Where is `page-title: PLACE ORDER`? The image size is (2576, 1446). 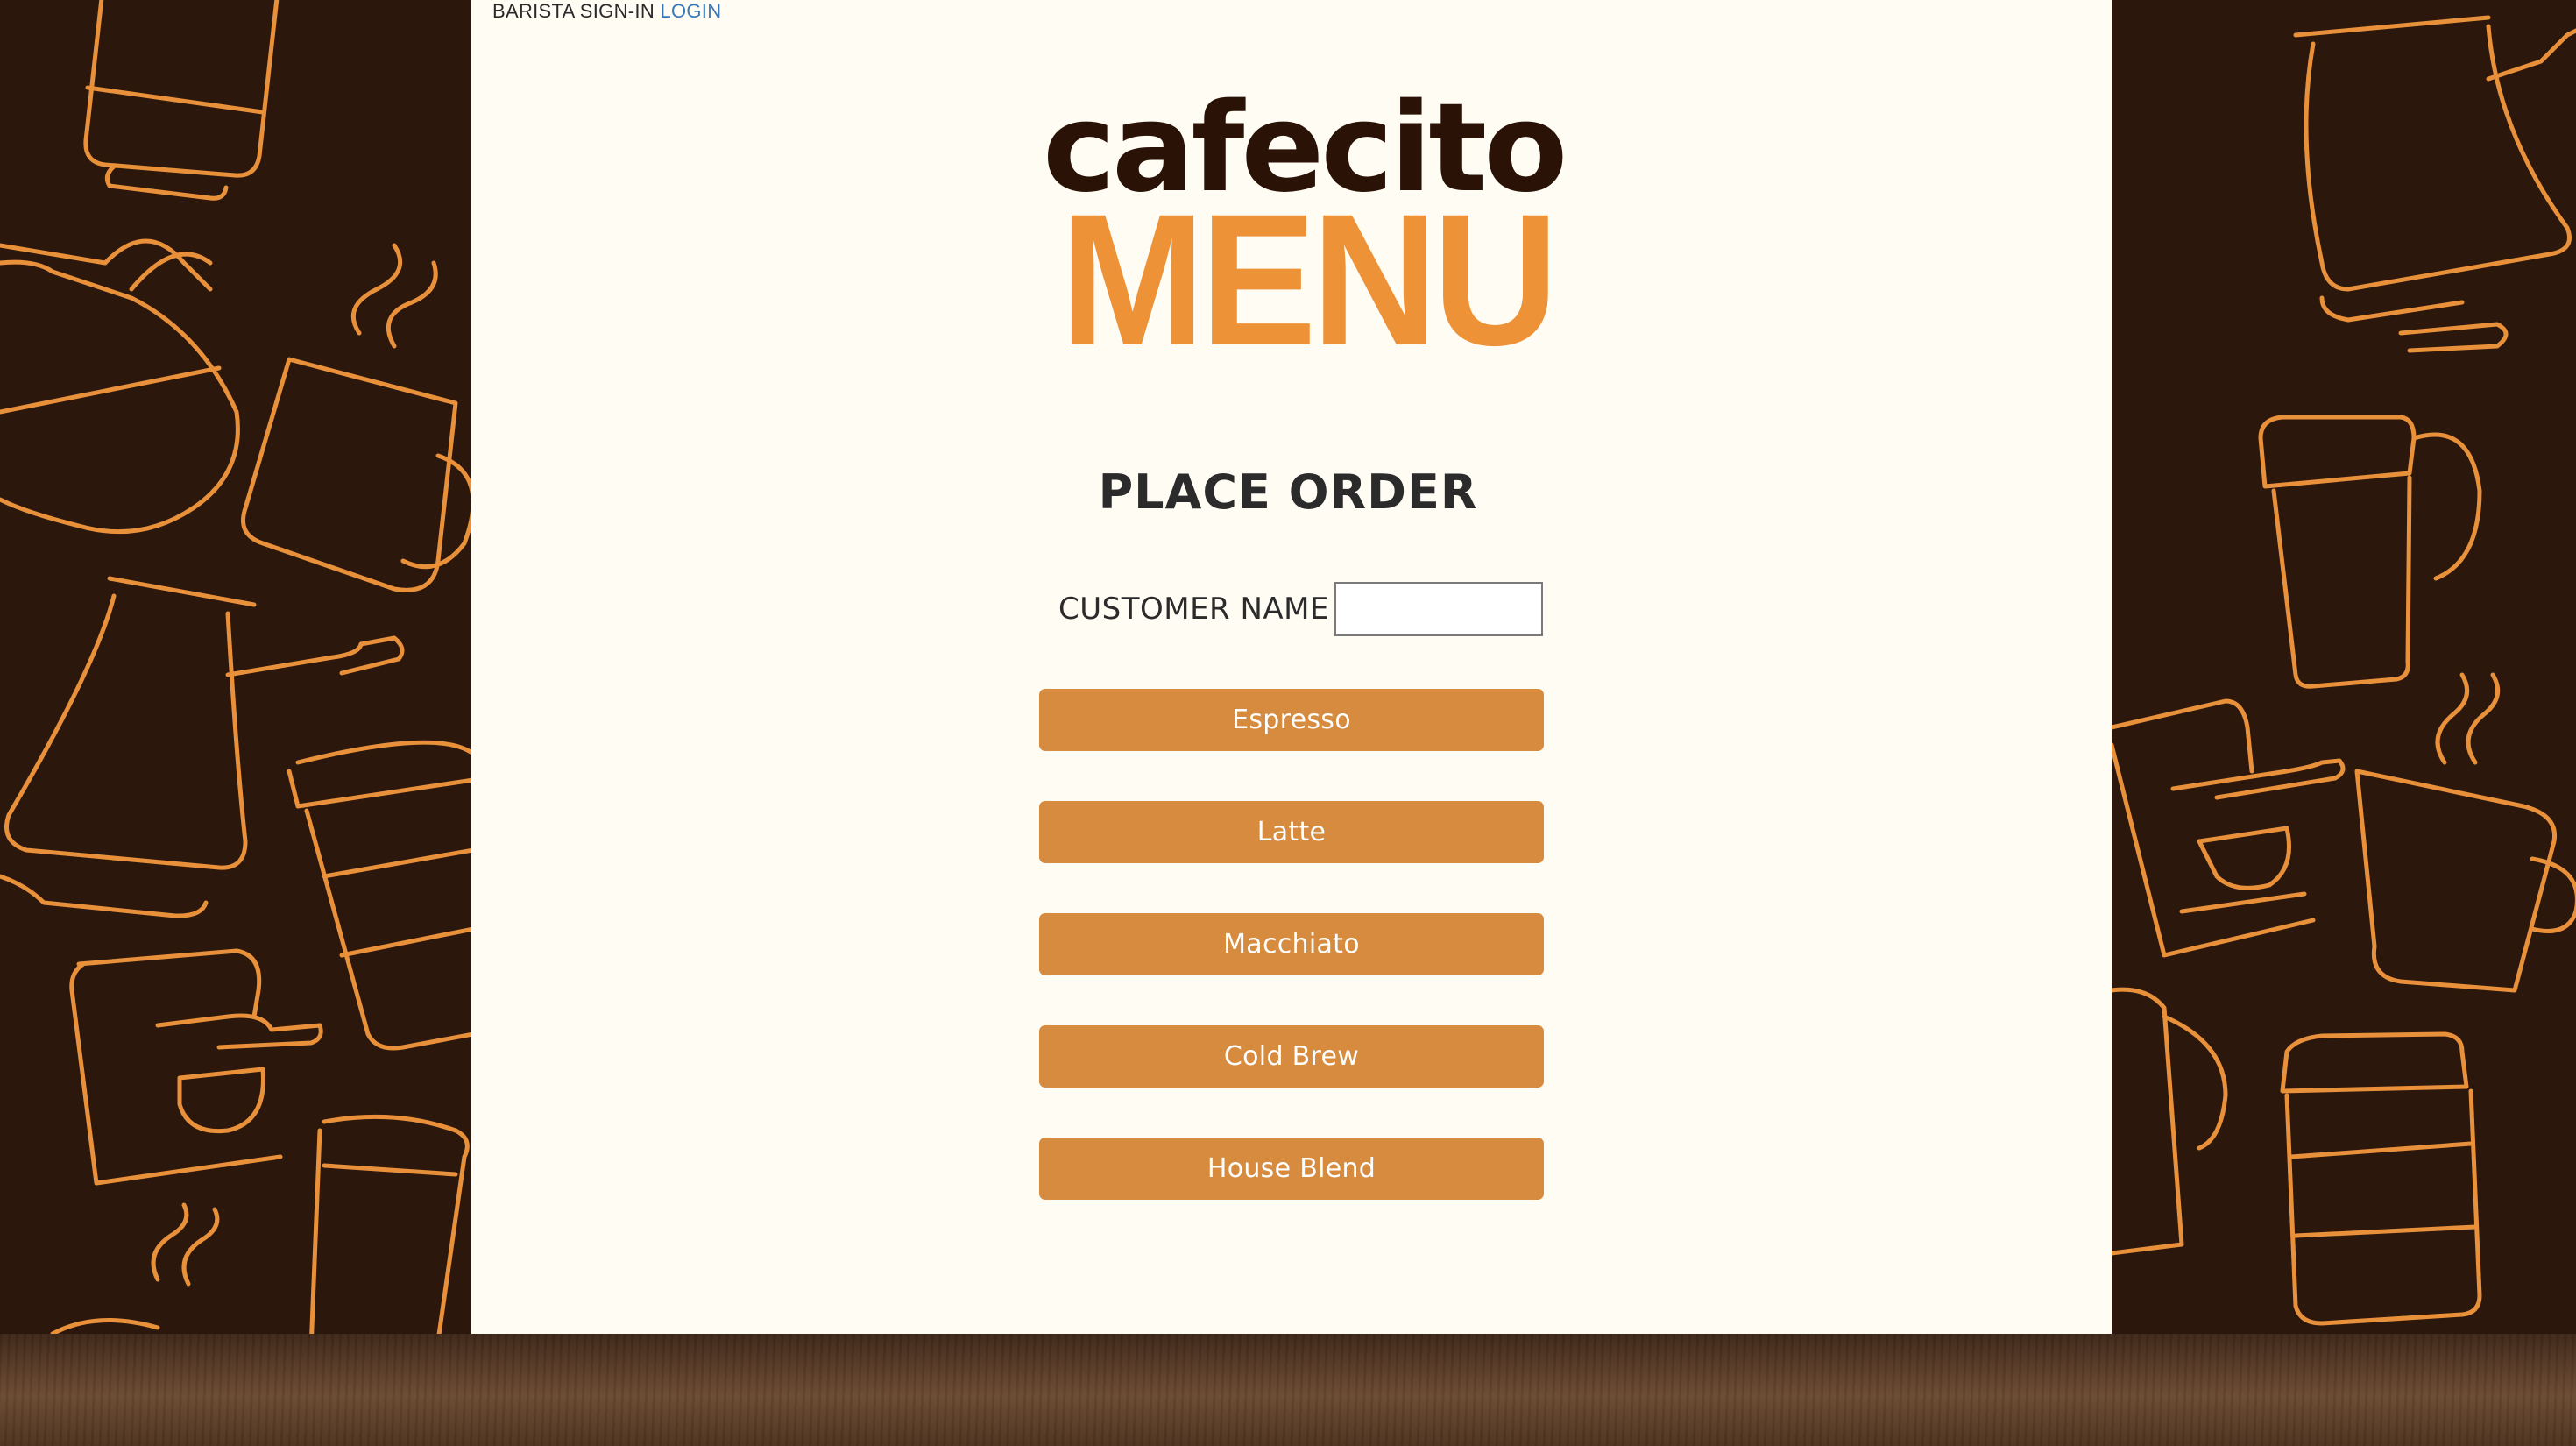 page-title: PLACE ORDER is located at coordinates (1288, 492).